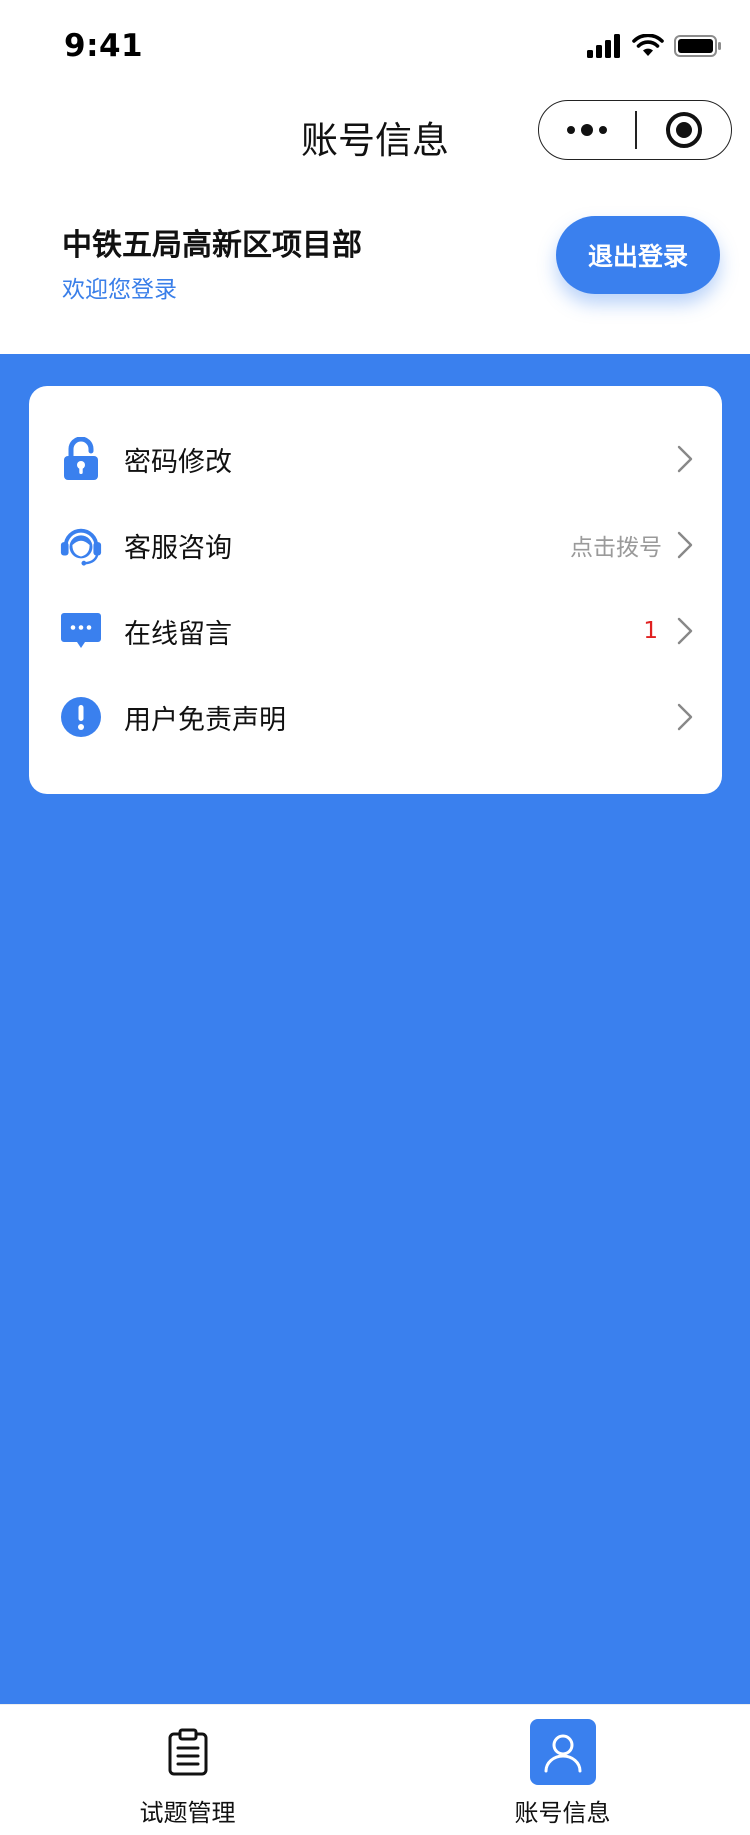 The image size is (750, 1835). Describe the element at coordinates (81, 717) in the screenshot. I see `exclamation-icon` at that location.